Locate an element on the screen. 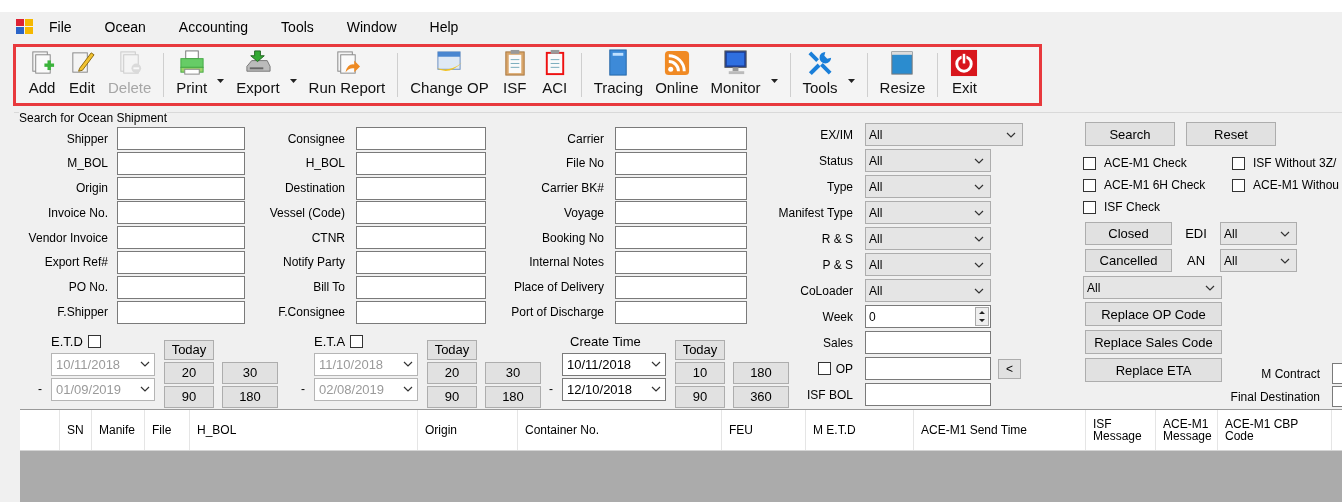 The width and height of the screenshot is (1342, 502). toolbar-button: Edit is located at coordinates (82, 75).